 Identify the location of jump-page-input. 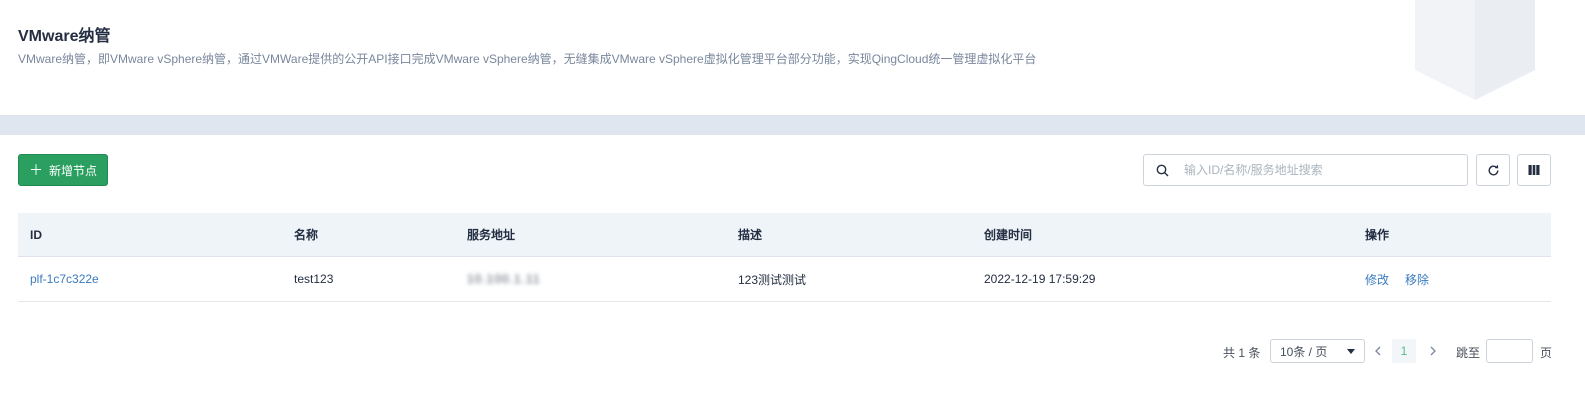
(1509, 351).